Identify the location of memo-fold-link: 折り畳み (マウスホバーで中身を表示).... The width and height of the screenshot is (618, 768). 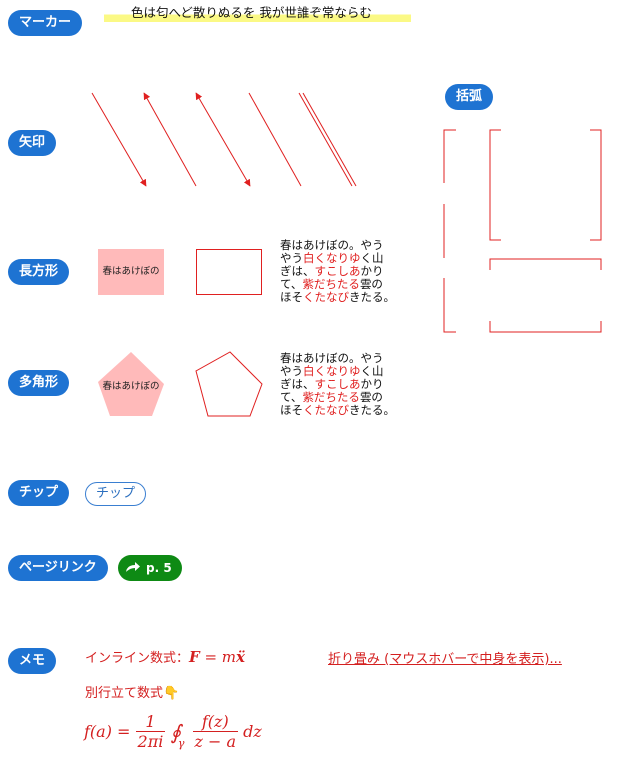
(445, 657).